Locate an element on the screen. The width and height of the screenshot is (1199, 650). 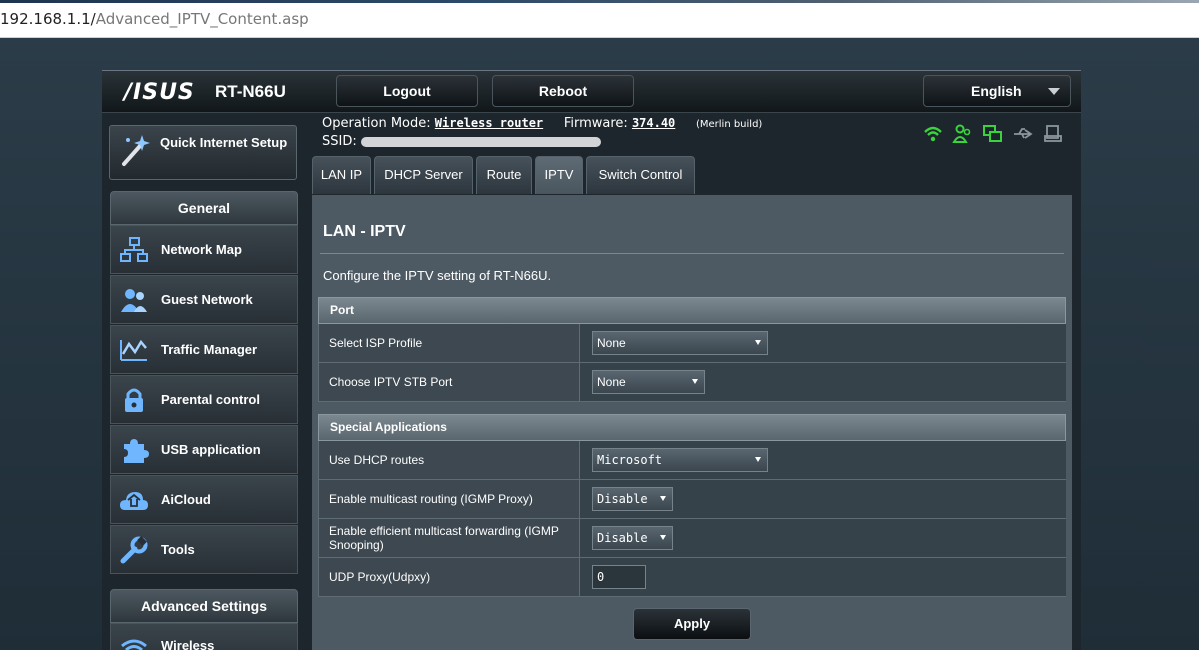
firmware-label: Firmware: is located at coordinates (595, 123).